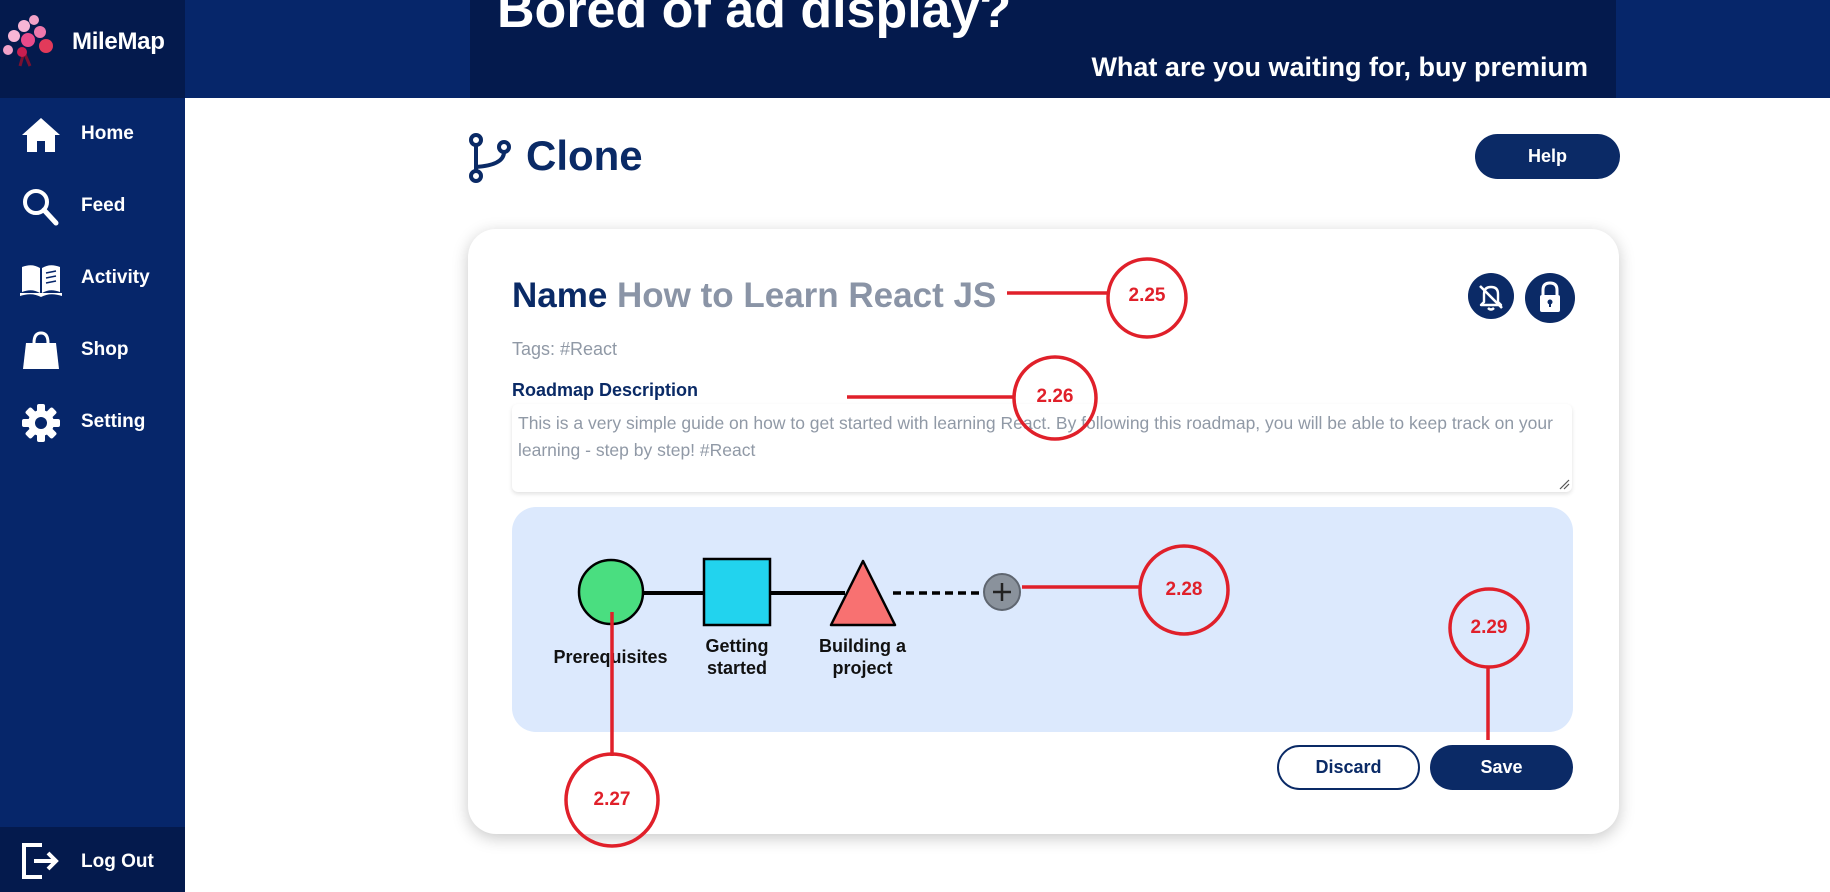 This screenshot has width=1830, height=892. I want to click on add-node-button, so click(1002, 592).